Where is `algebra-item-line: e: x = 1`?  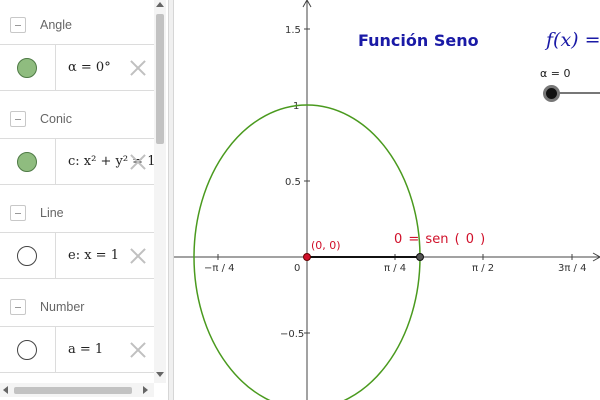 algebra-item-line: e: x = 1 is located at coordinates (77, 255).